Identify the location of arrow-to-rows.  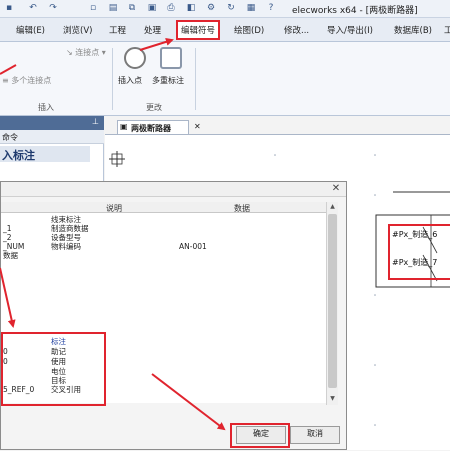
(8, 297).